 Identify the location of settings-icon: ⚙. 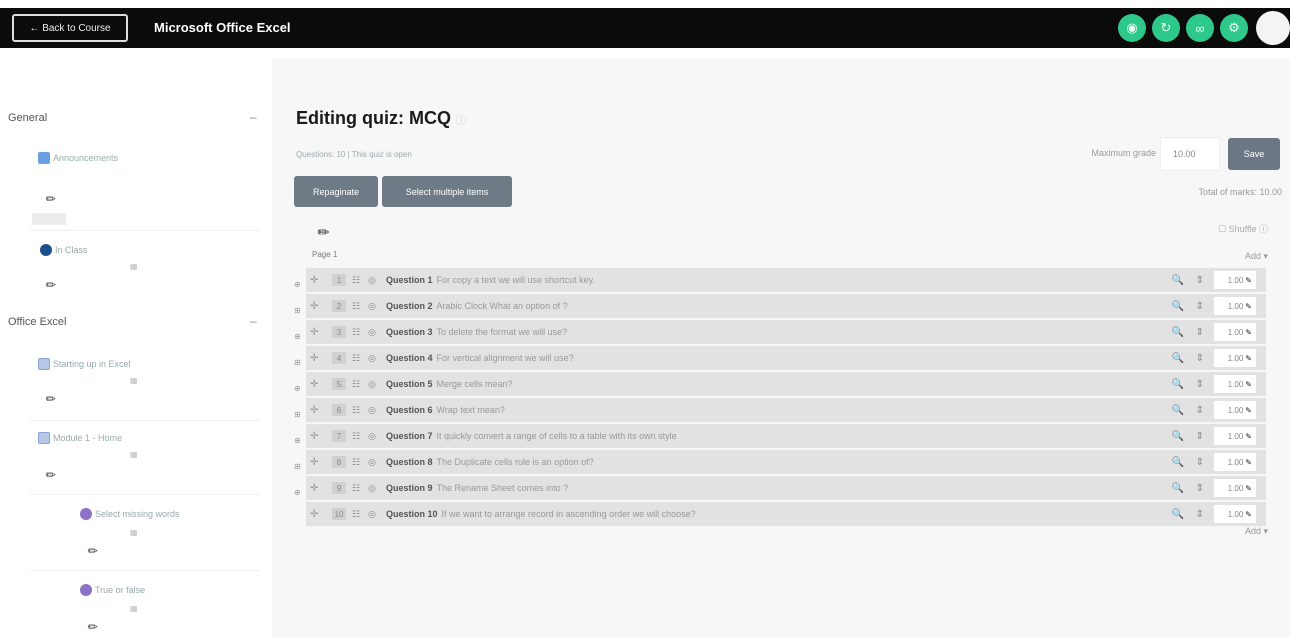
(1234, 28).